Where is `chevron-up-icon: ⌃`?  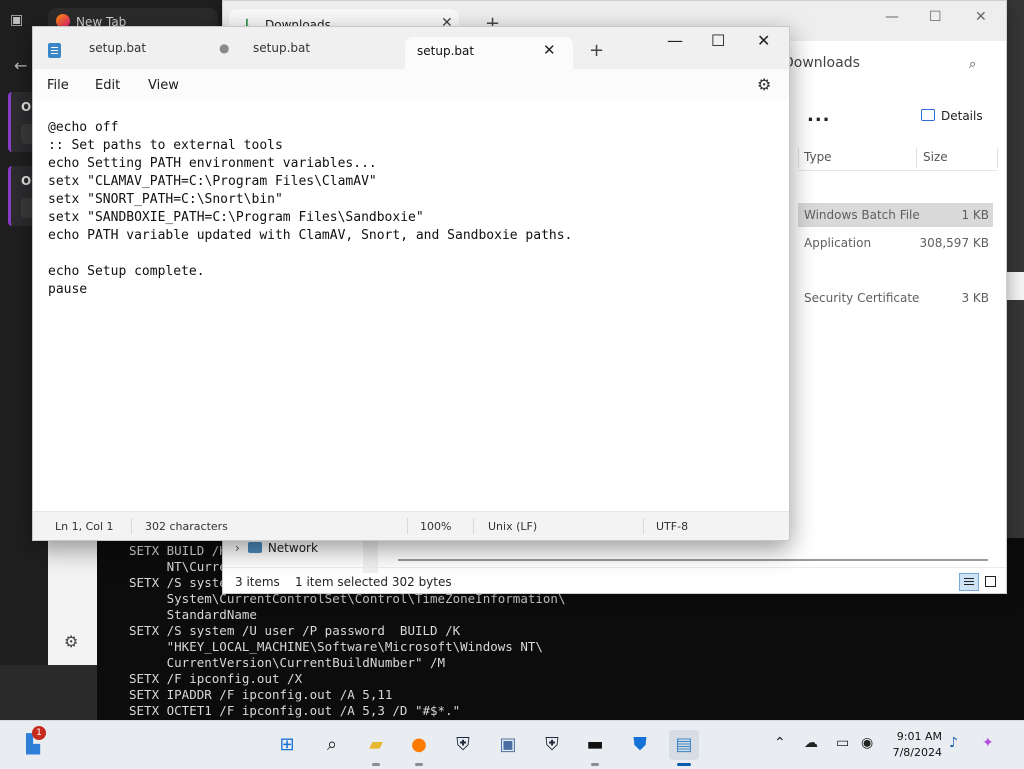 chevron-up-icon: ⌃ is located at coordinates (780, 743).